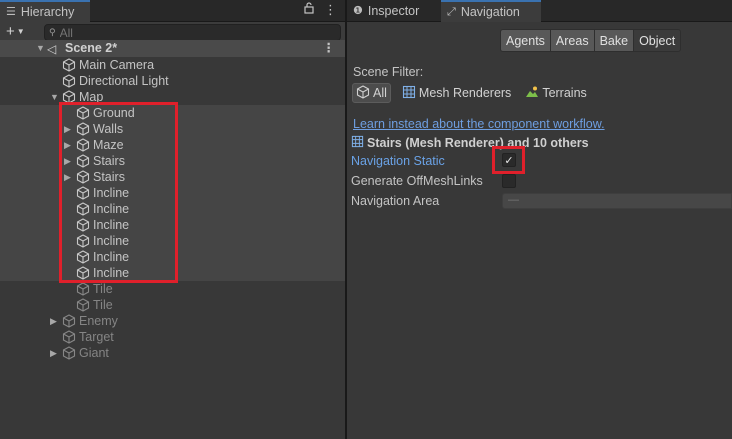  Describe the element at coordinates (417, 181) in the screenshot. I see `generate-offmeshlinks-label: Generate OffMeshLinks` at that location.